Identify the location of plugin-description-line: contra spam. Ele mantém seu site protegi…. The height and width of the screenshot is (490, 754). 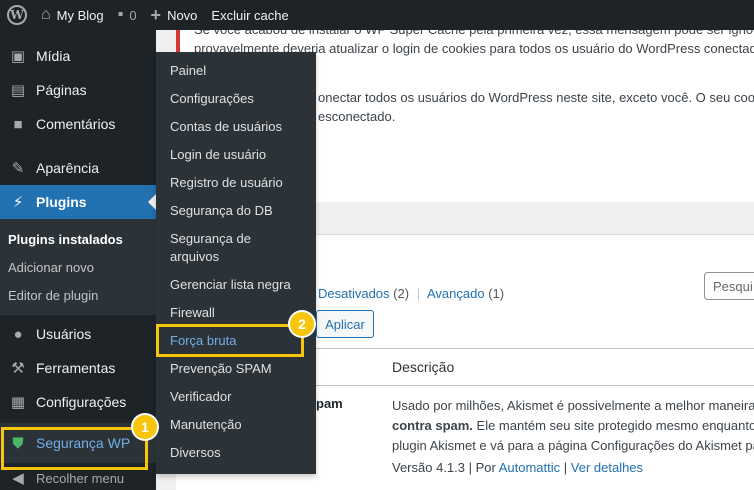
(573, 426).